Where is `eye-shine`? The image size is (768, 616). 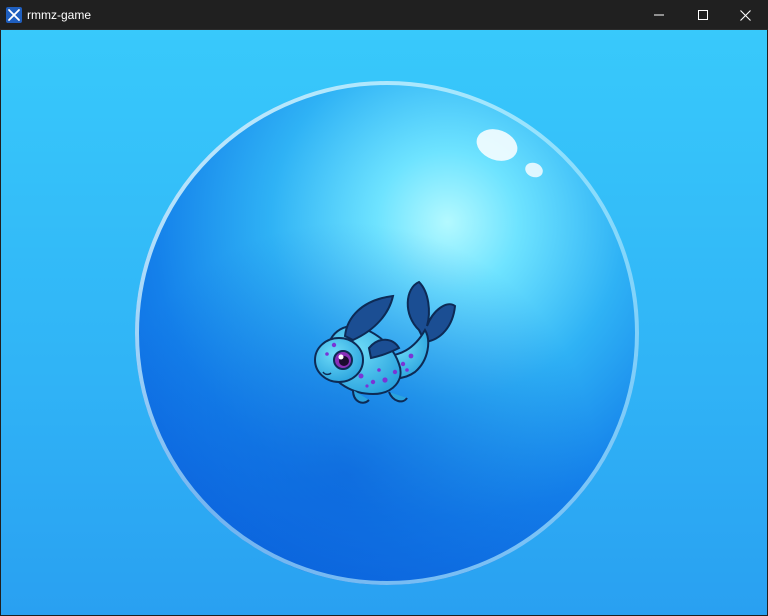 eye-shine is located at coordinates (341, 357).